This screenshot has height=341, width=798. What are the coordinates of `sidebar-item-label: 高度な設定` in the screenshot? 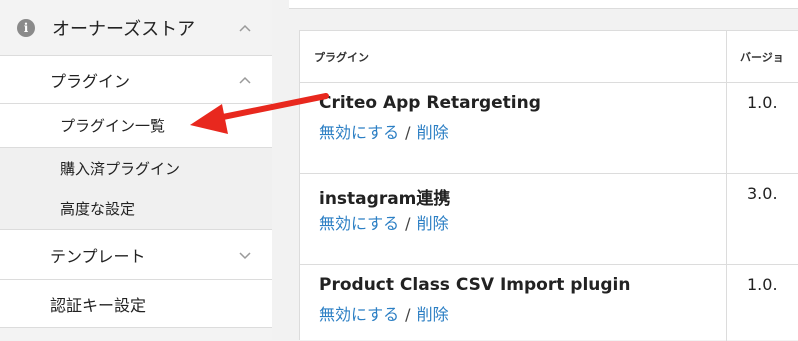 It's located at (98, 209).